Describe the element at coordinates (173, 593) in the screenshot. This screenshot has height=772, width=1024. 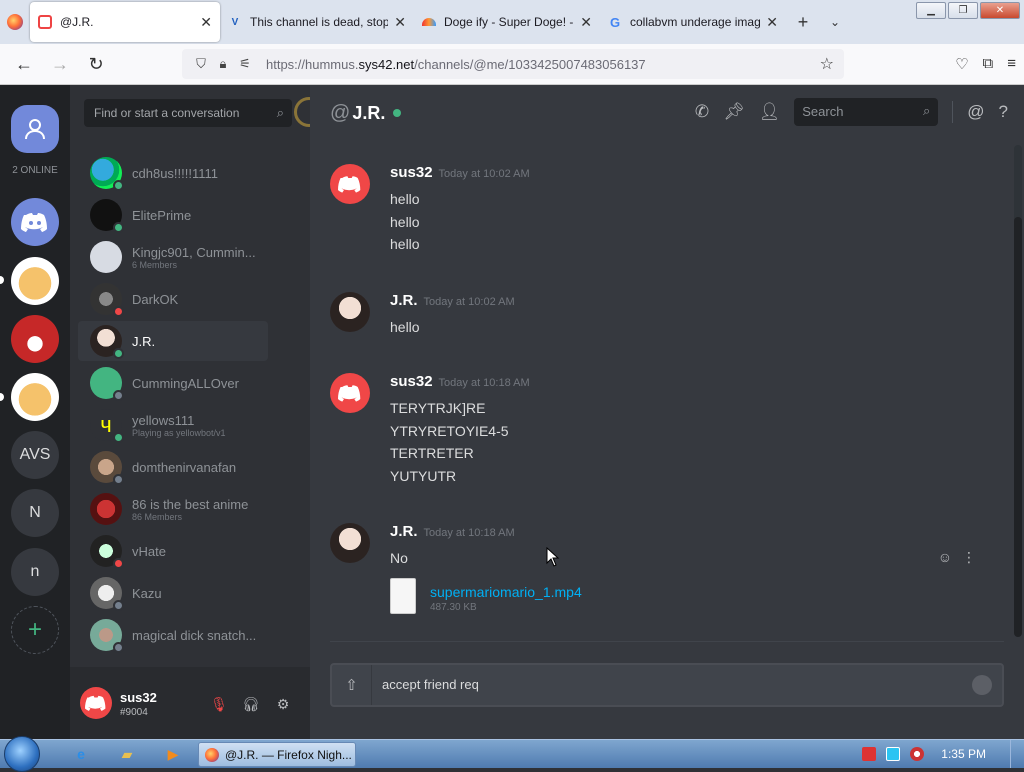
I see `dm-item: Kazu` at that location.